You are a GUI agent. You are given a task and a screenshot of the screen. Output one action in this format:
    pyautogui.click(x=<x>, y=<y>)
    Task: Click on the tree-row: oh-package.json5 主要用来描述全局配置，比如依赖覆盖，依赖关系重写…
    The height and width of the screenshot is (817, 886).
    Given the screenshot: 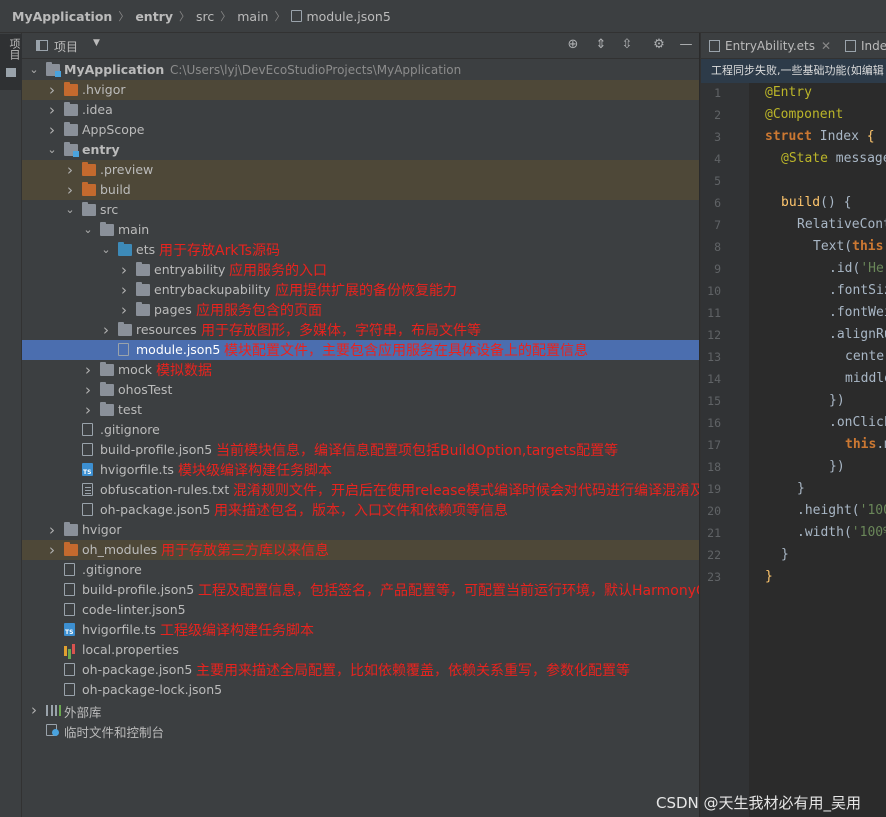 What is the action you would take?
    pyautogui.click(x=360, y=670)
    